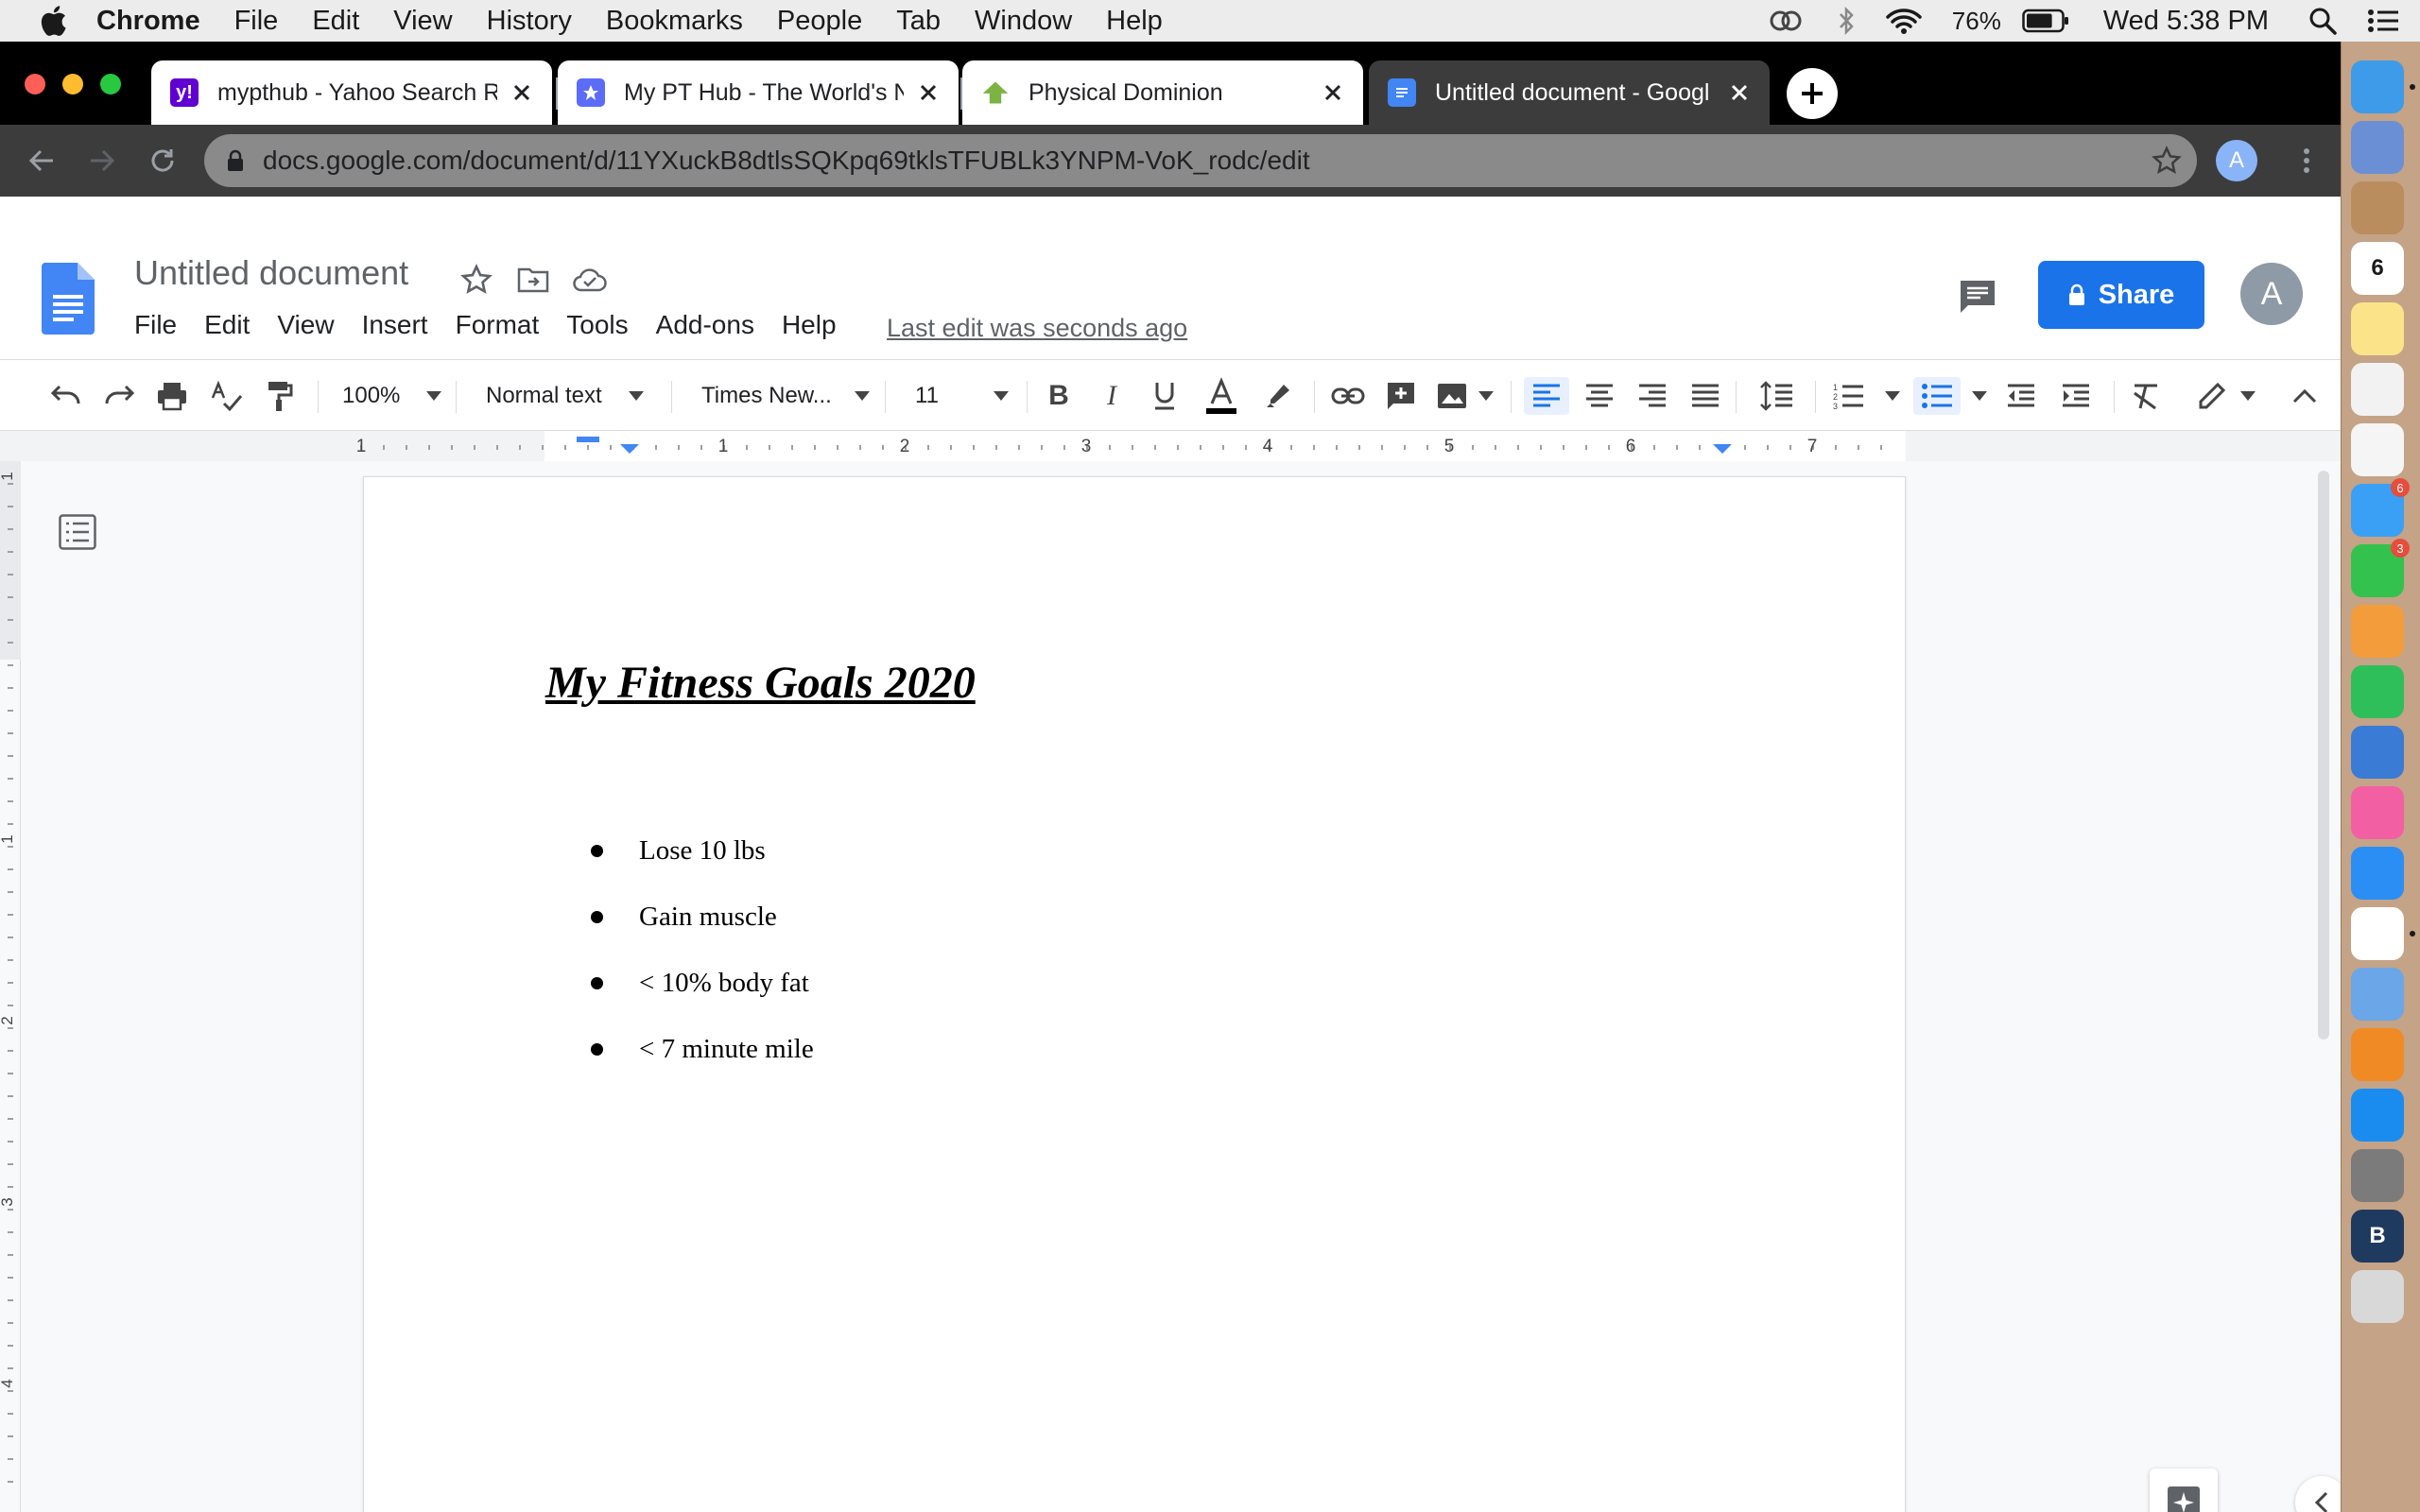  Describe the element at coordinates (1486, 396) in the screenshot. I see `insert-image-dropdown-icon` at that location.